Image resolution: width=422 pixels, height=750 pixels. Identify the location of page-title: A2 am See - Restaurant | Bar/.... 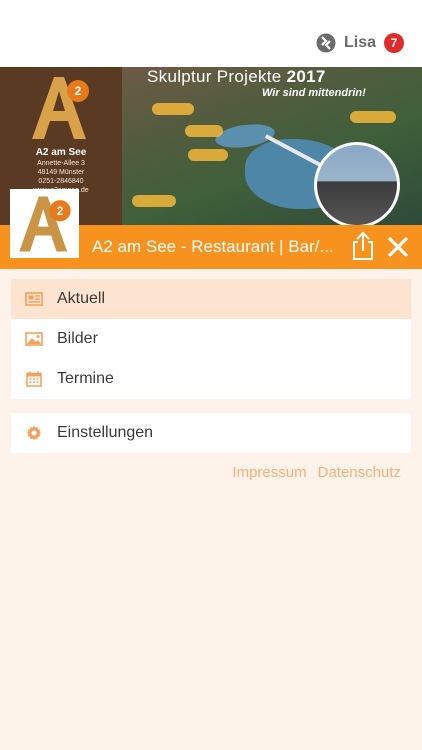
(213, 246).